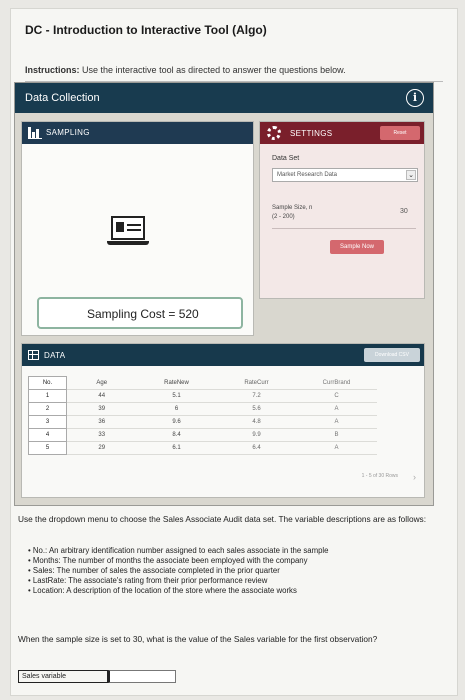 Image resolution: width=465 pixels, height=700 pixels. What do you see at coordinates (176, 383) in the screenshot?
I see `column-header: RateNew` at bounding box center [176, 383].